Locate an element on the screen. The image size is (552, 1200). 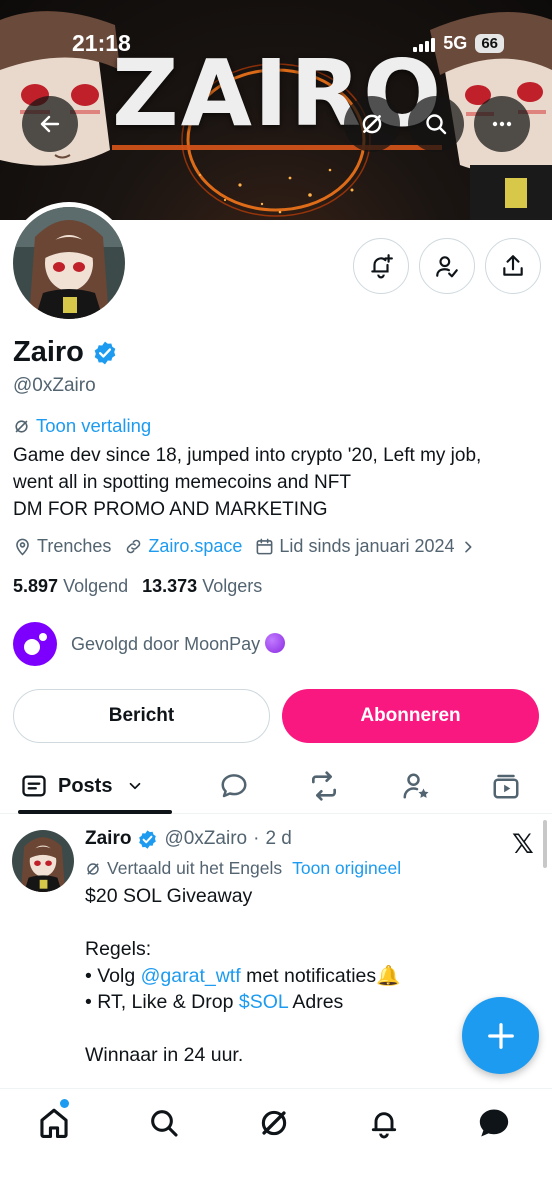
compose-post-button is located at coordinates (500, 1035).